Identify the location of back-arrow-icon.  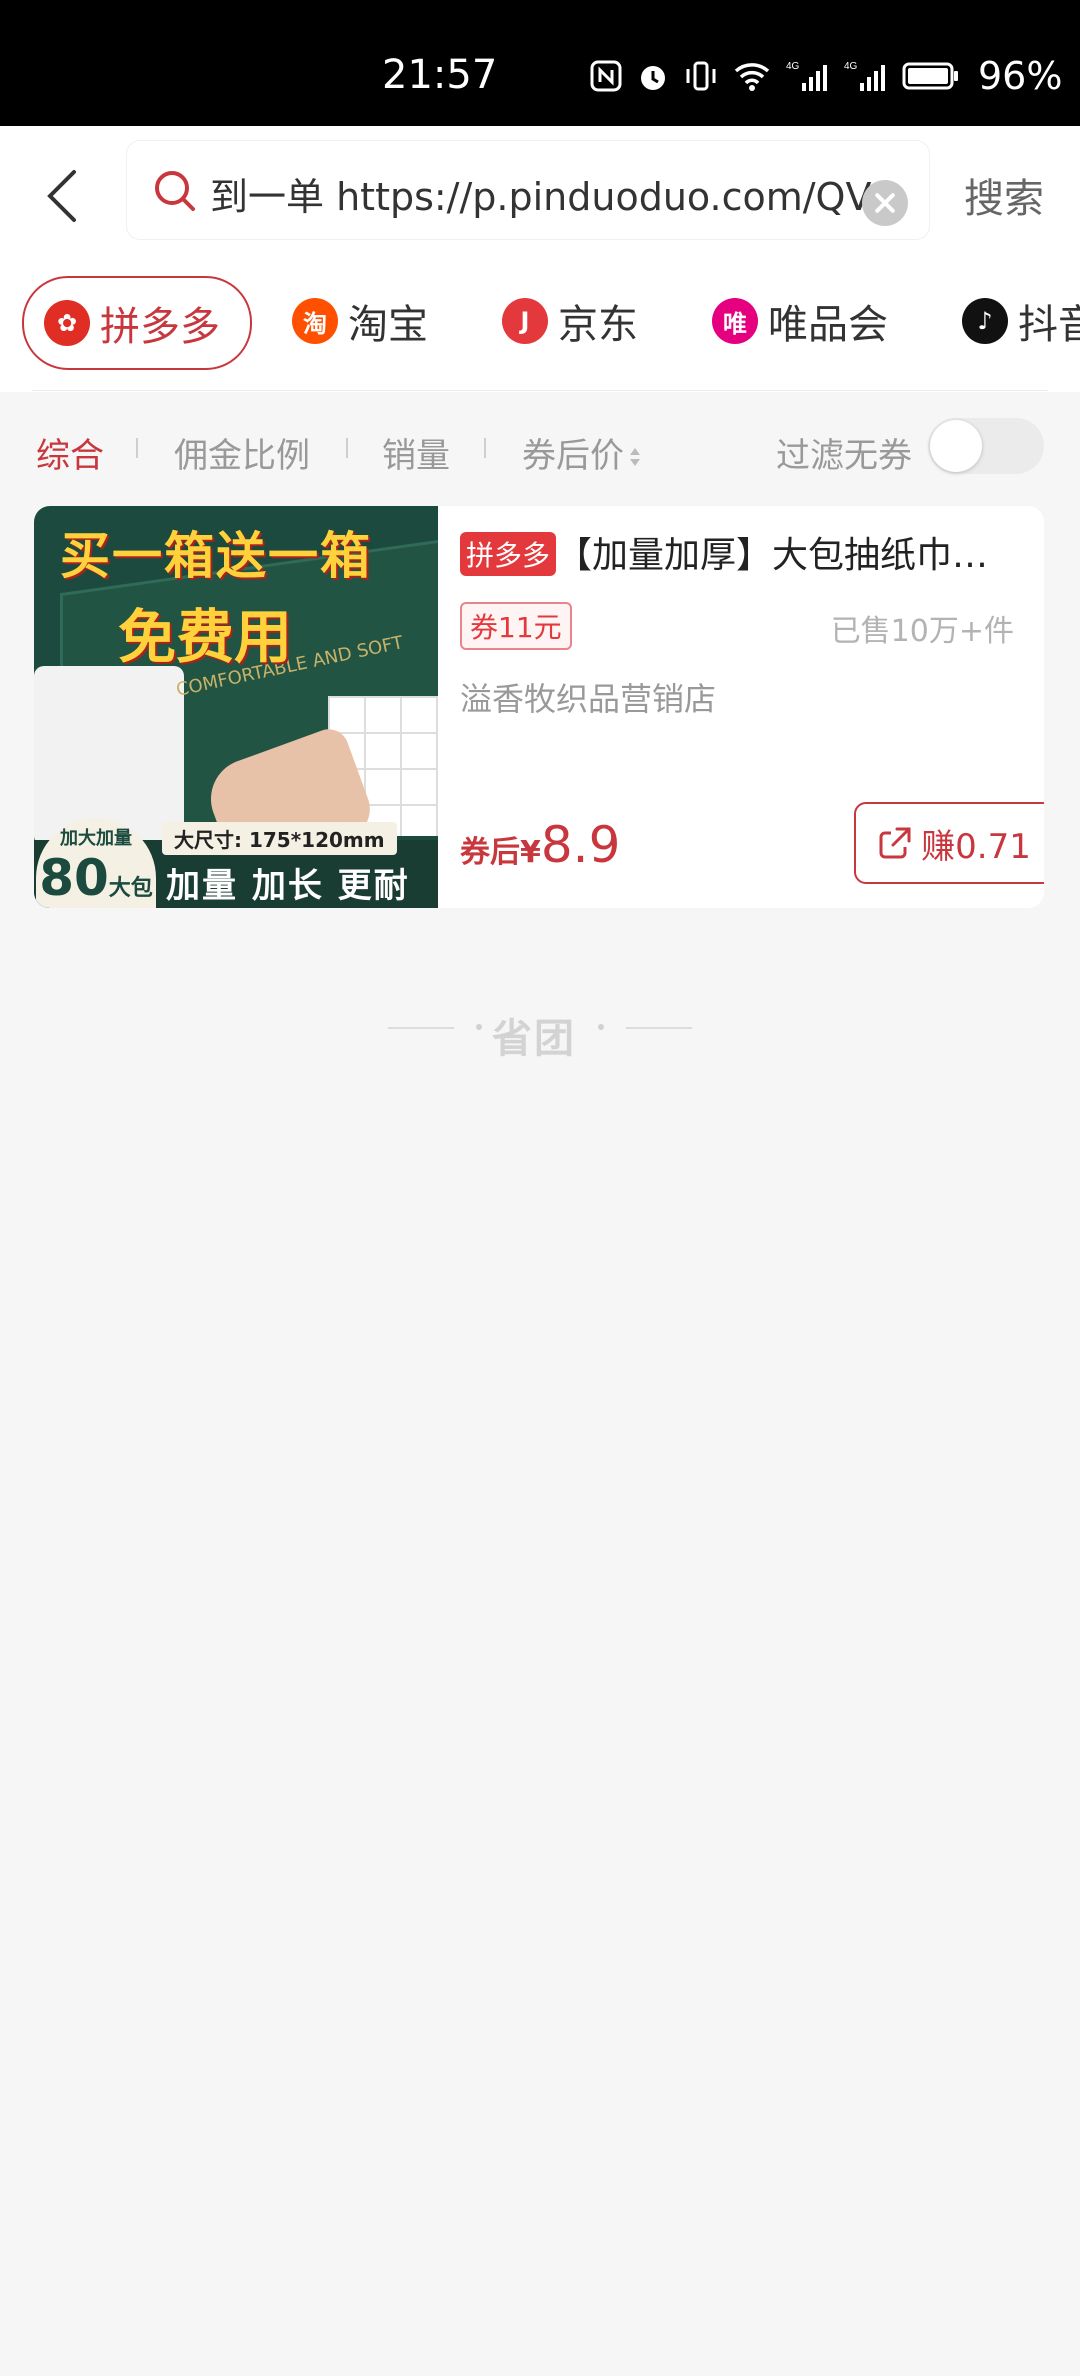
(62, 196).